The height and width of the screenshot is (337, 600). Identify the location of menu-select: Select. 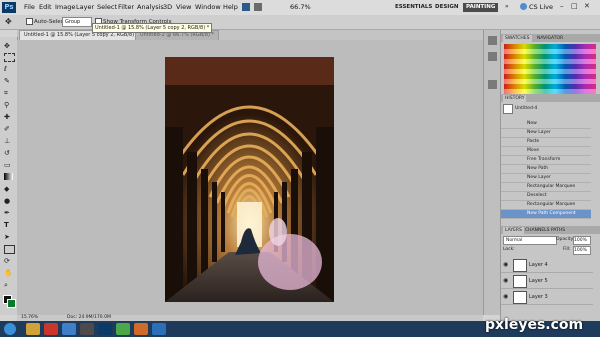
(107, 7).